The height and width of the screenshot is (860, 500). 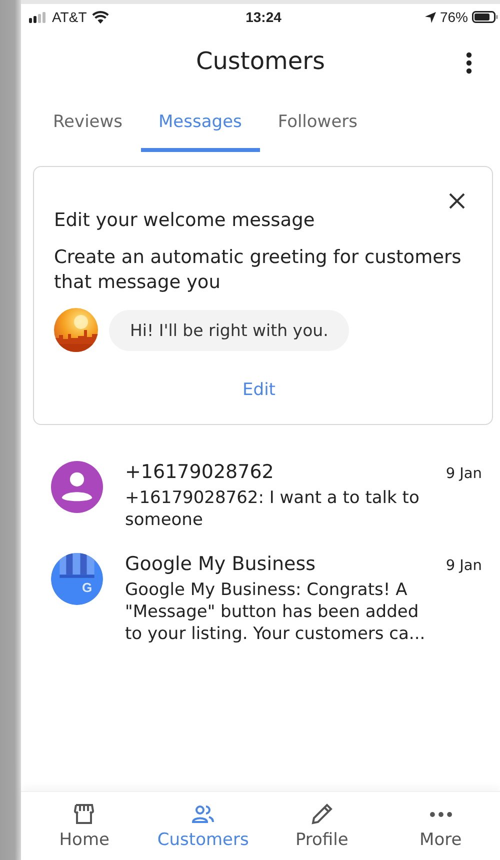 What do you see at coordinates (38, 17) in the screenshot?
I see `signal-icon` at bounding box center [38, 17].